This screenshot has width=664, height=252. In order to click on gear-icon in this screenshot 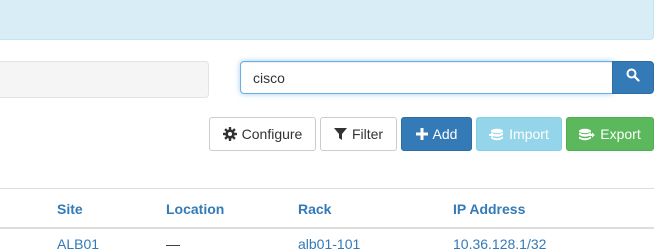, I will do `click(229, 134)`.